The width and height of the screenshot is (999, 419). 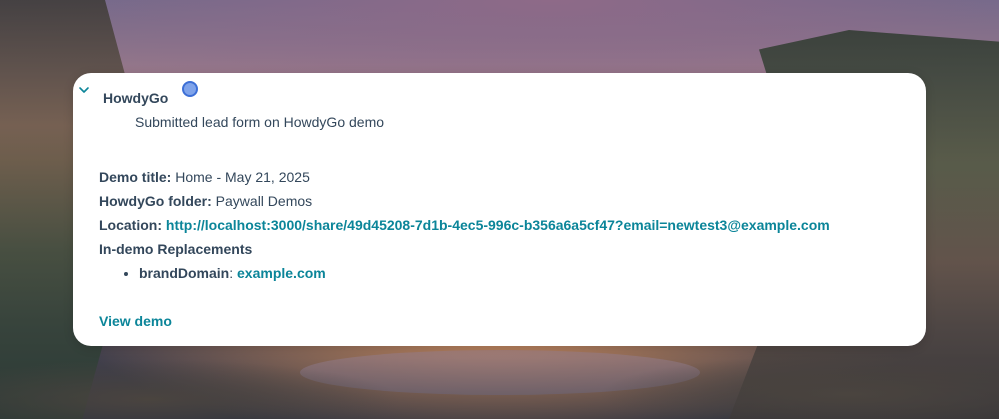 I want to click on card-subtitle: Submitted lead form on HowdyGo demo, so click(x=260, y=122).